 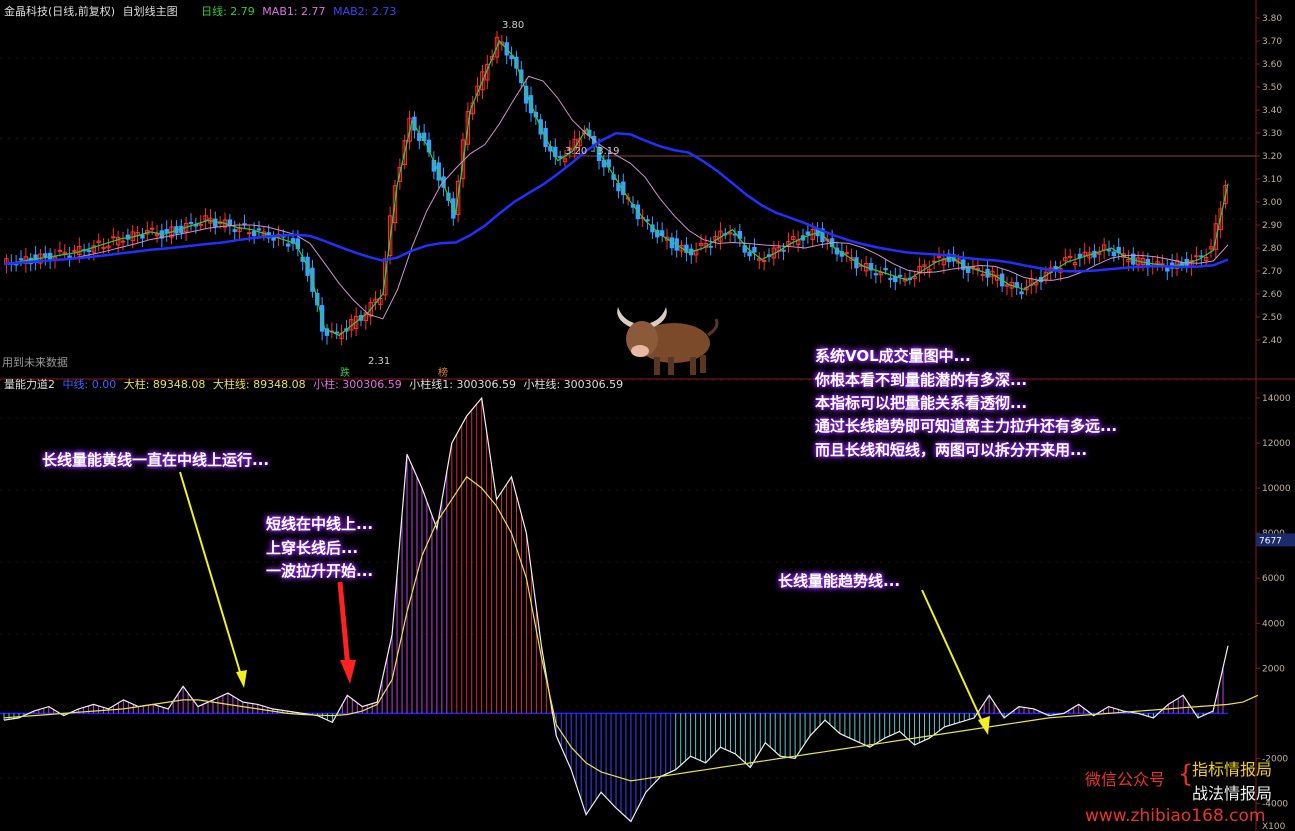 I want to click on price-tick-label: 2.90, so click(x=1272, y=226).